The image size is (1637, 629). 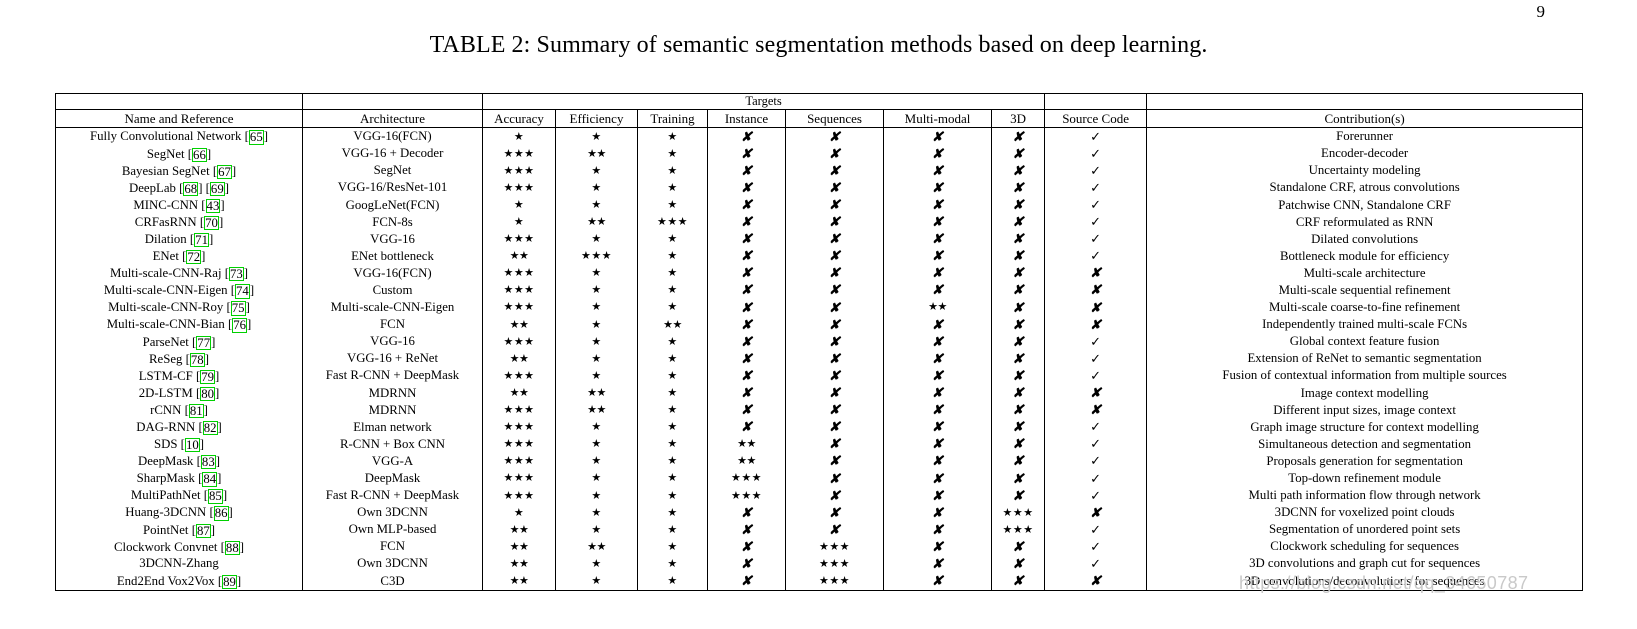 I want to click on reference-number: 10, so click(x=192, y=445).